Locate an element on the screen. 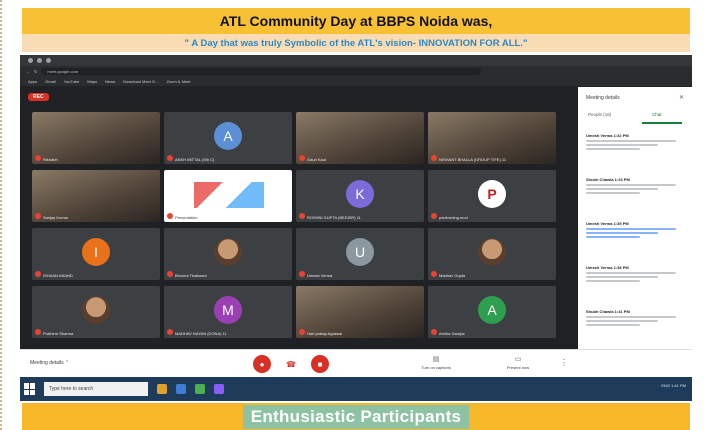 This screenshot has width=705, height=430. participant-name: Madhav Gupta is located at coordinates (452, 275).